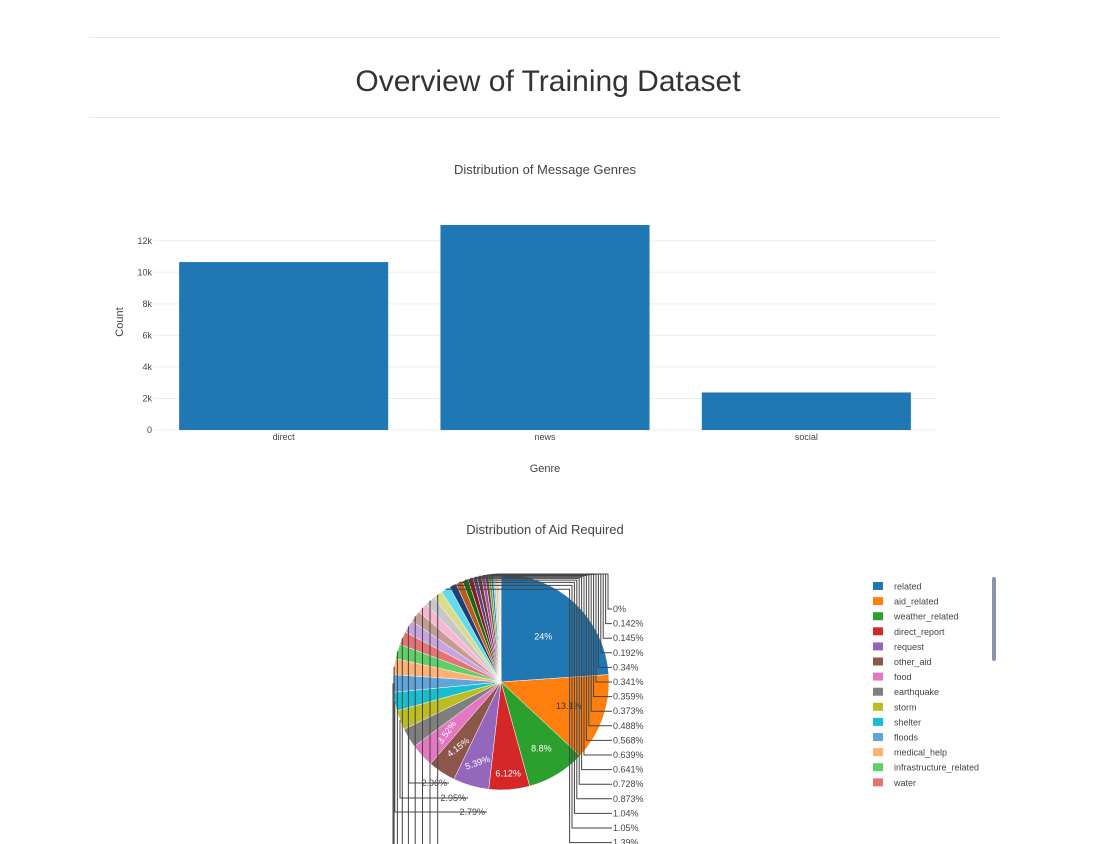  I want to click on pie-outside-label: 0.488%, so click(628, 726).